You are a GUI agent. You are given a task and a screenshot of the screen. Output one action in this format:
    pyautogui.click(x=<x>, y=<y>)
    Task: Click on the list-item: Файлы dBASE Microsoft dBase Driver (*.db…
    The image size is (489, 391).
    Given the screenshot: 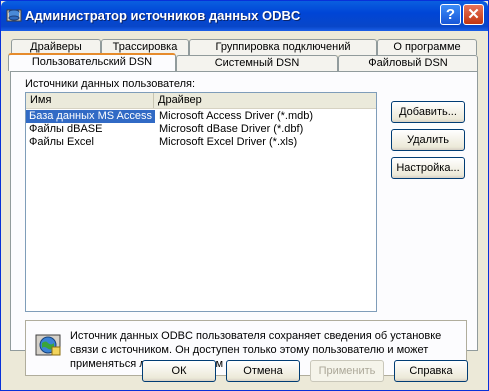 What is the action you would take?
    pyautogui.click(x=201, y=129)
    